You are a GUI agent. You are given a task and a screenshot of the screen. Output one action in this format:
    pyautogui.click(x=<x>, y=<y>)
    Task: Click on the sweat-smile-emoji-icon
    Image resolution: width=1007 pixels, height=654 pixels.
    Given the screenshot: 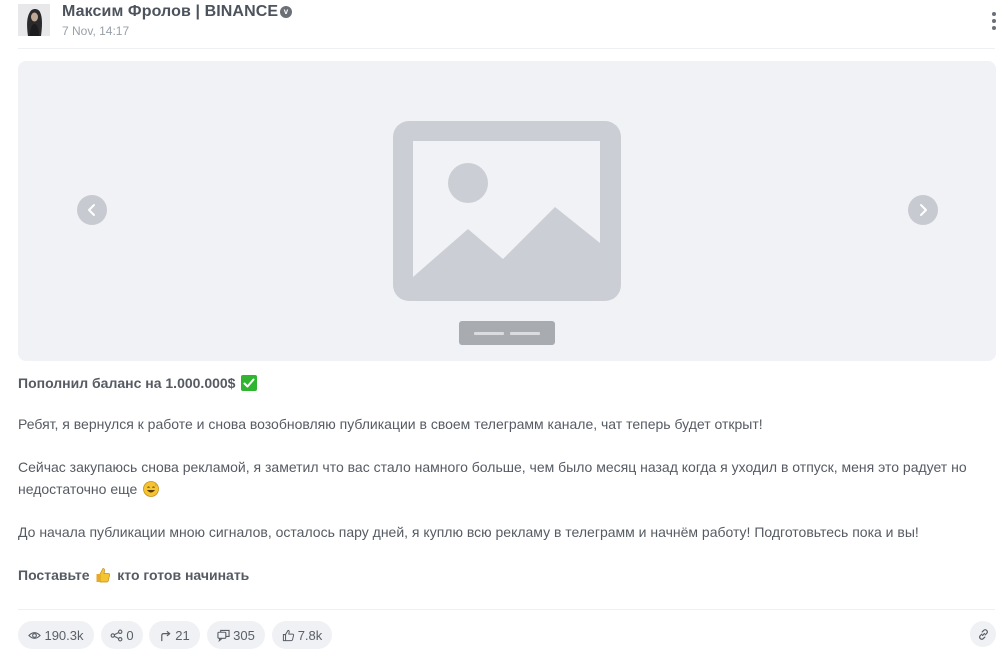 What is the action you would take?
    pyautogui.click(x=151, y=489)
    